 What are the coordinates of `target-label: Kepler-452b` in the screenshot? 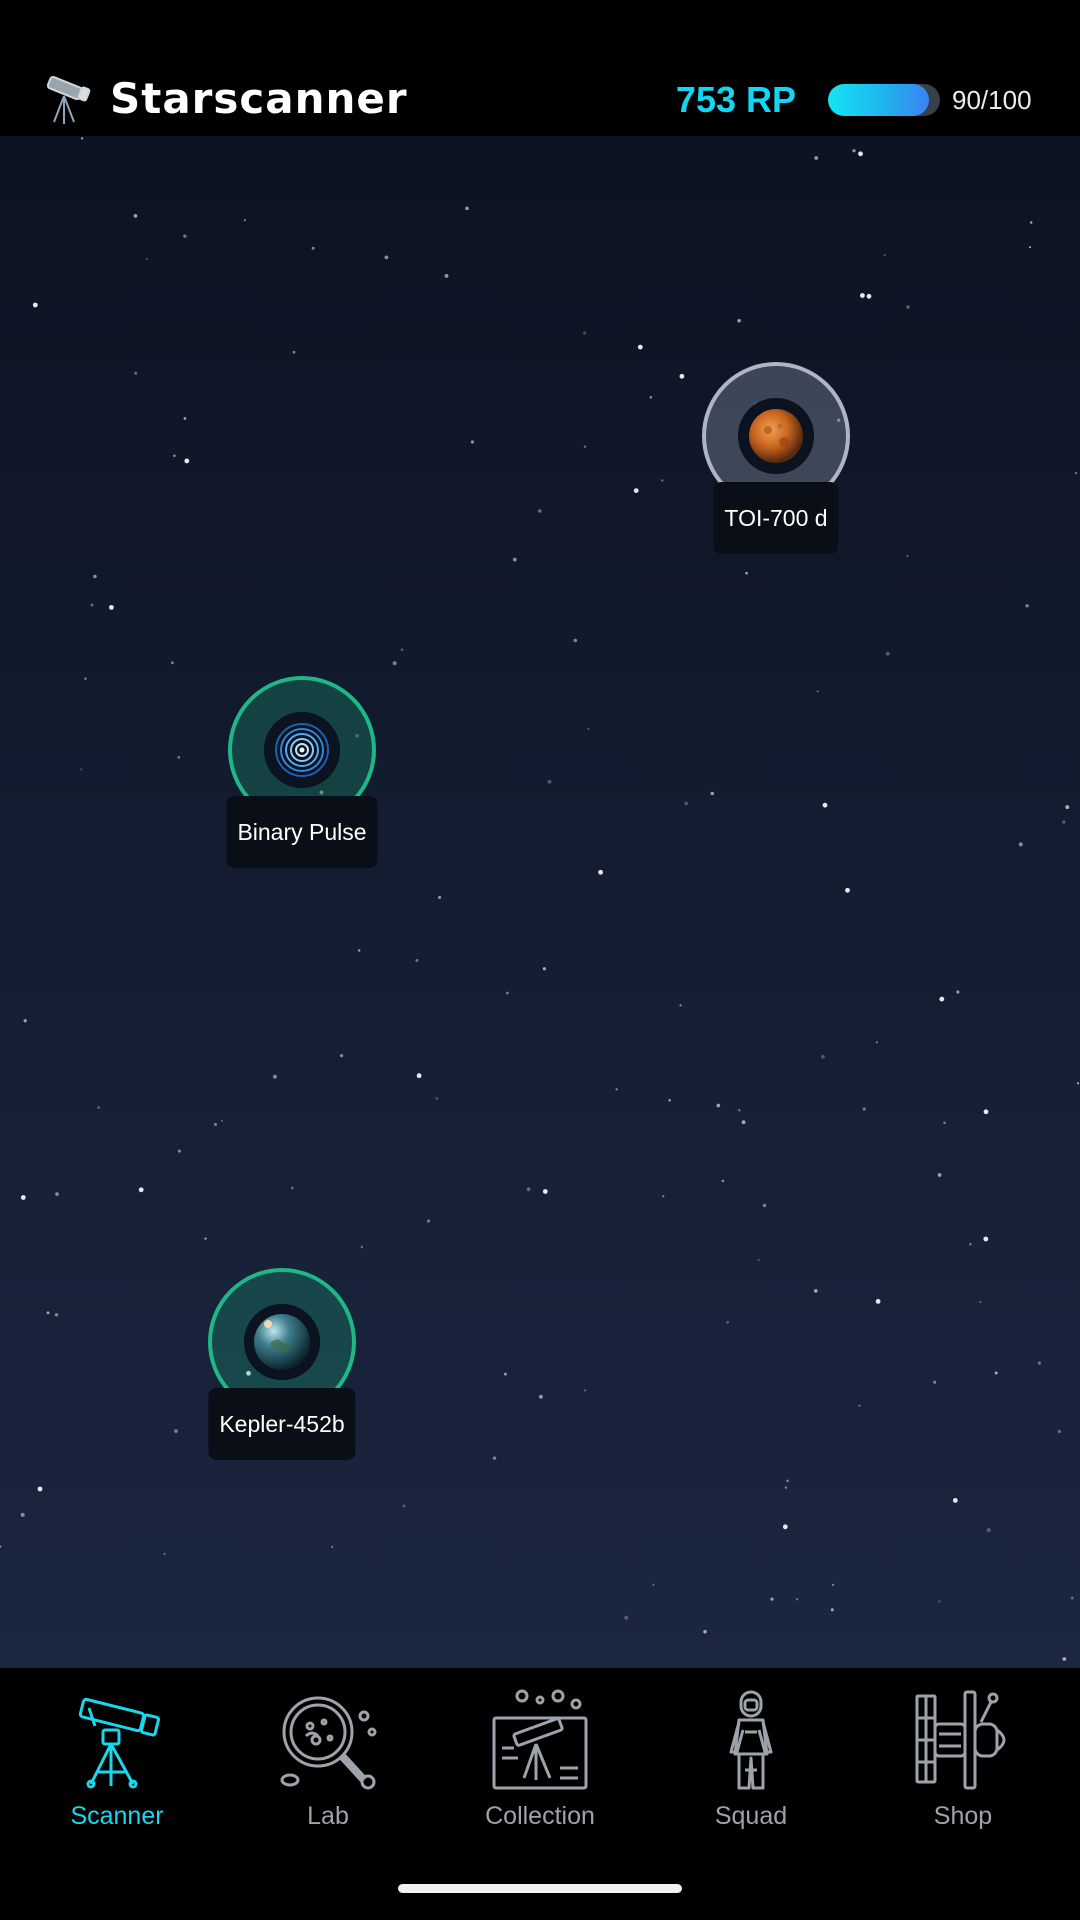 It's located at (282, 1424).